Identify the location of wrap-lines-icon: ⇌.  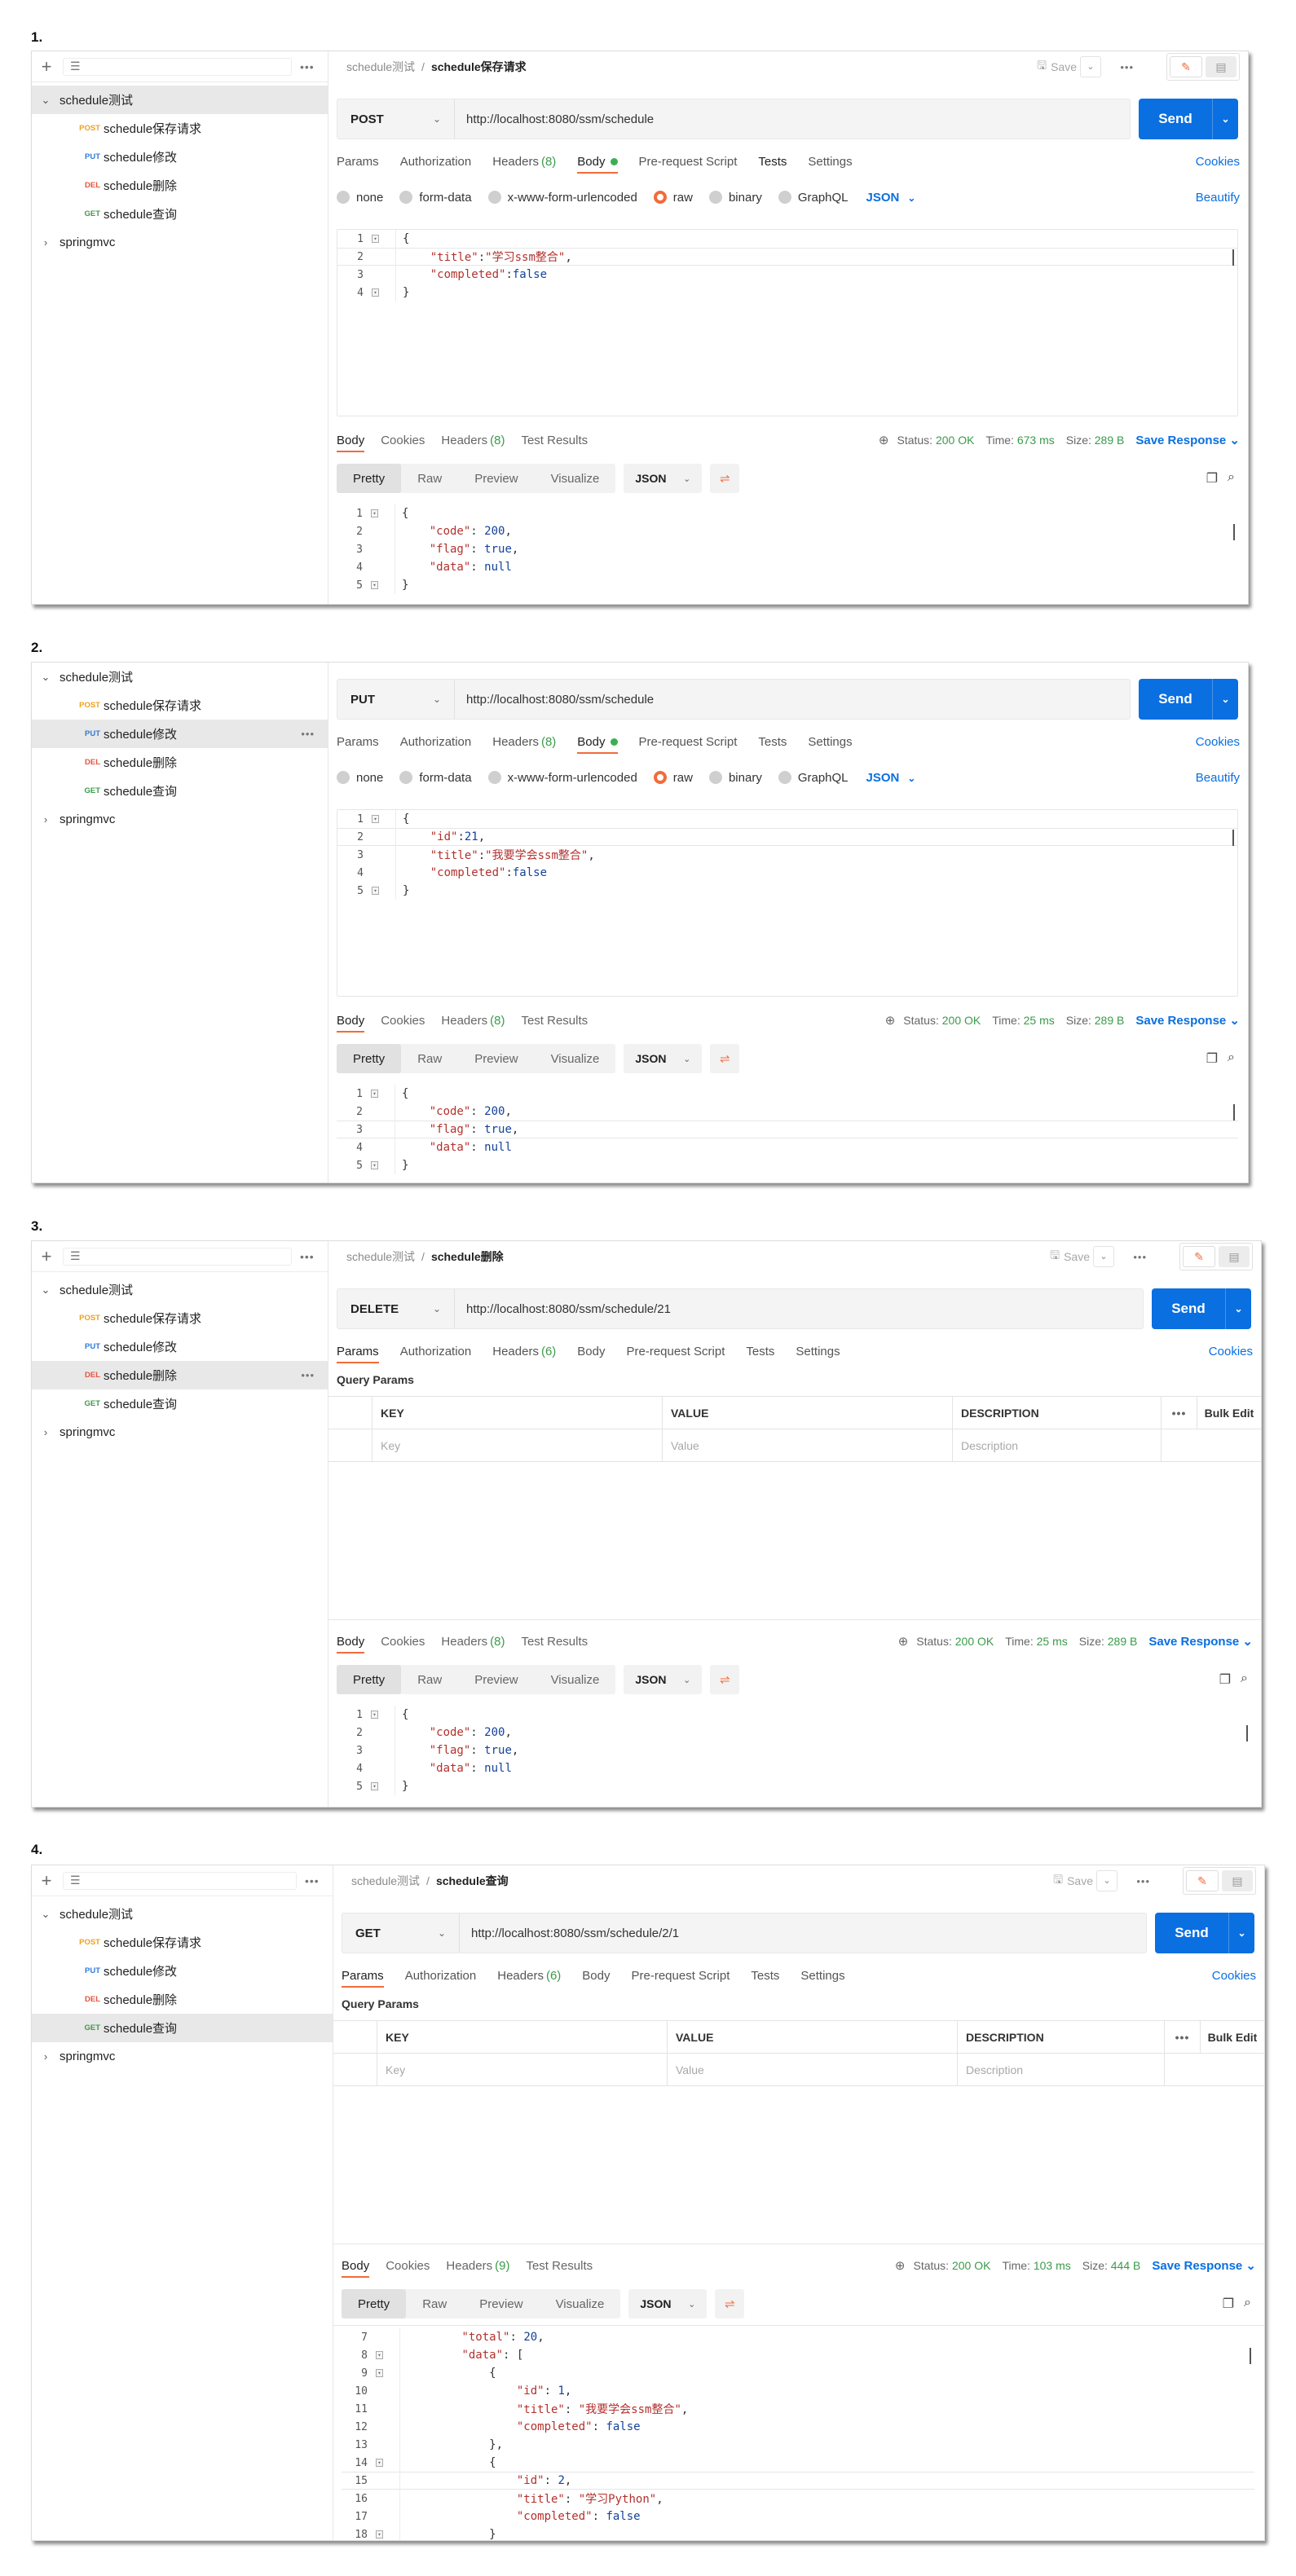
(725, 1058).